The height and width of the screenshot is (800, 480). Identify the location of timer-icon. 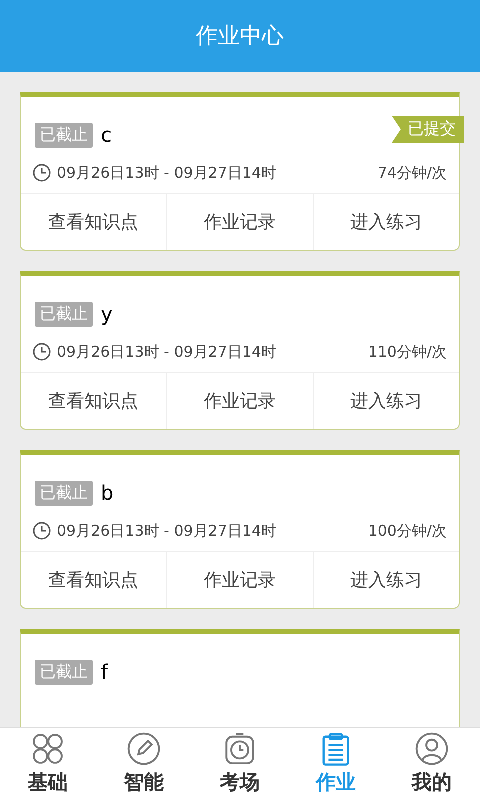
(240, 749).